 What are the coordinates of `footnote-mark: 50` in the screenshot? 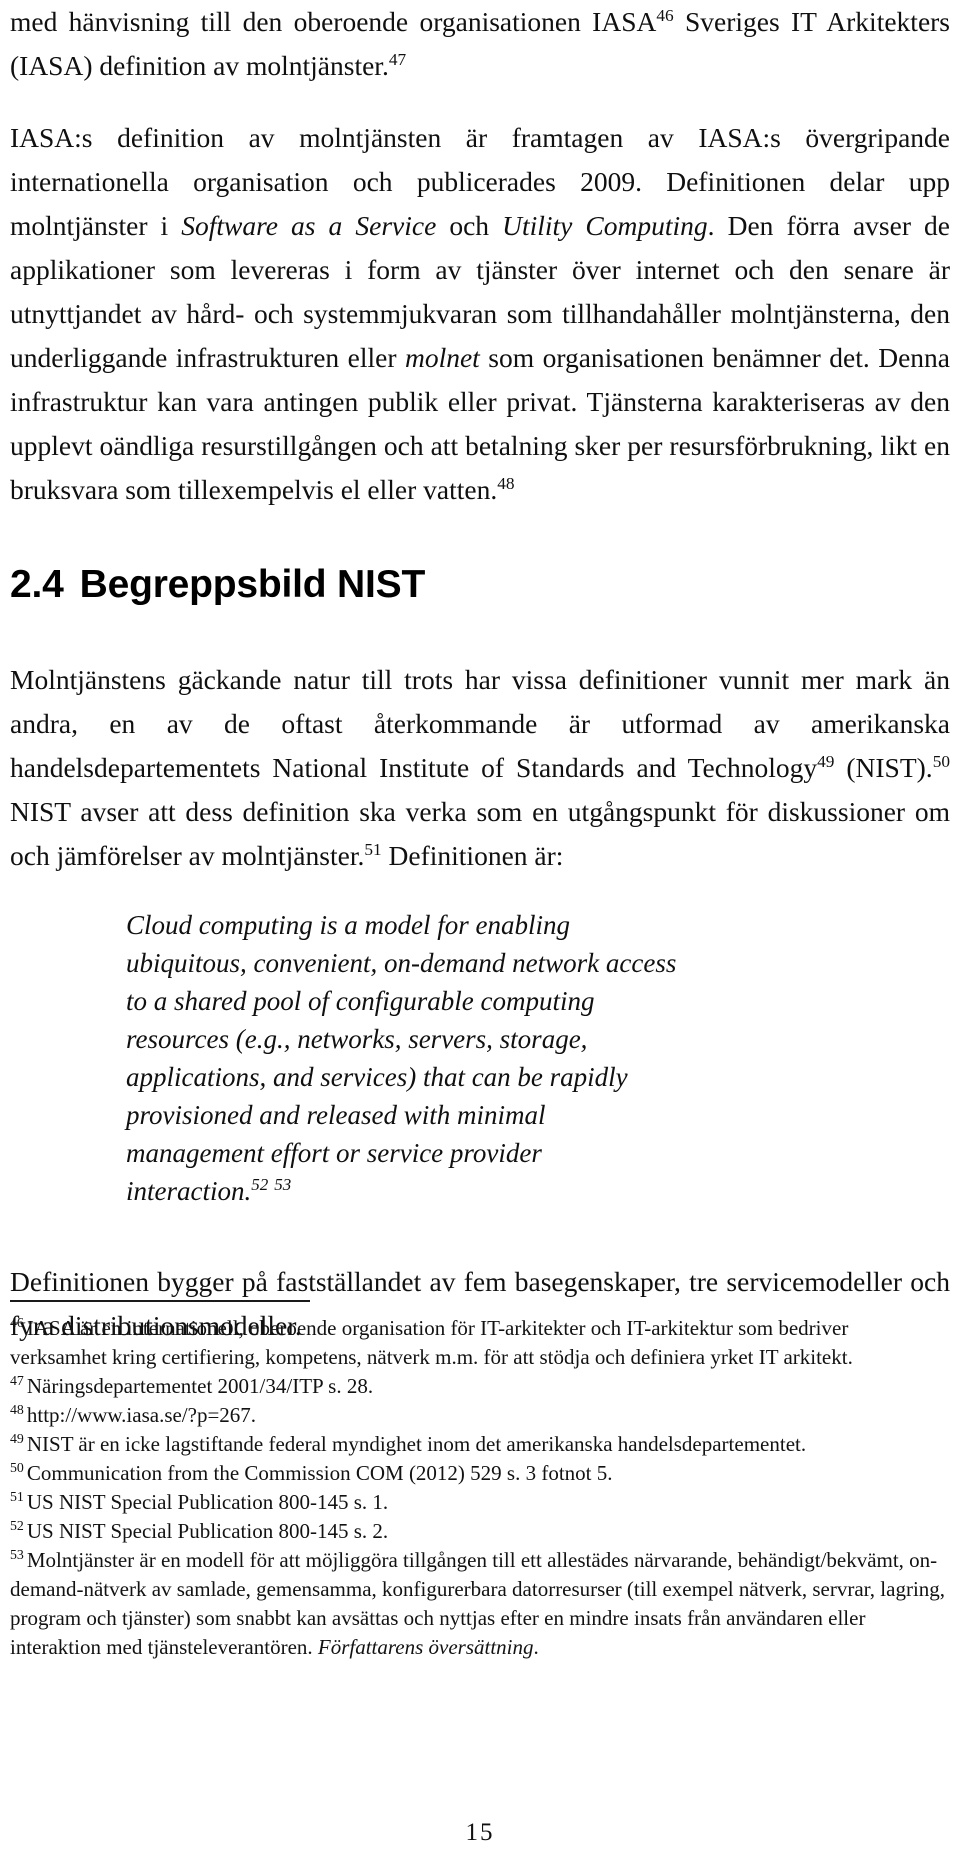 It's located at (17, 1467).